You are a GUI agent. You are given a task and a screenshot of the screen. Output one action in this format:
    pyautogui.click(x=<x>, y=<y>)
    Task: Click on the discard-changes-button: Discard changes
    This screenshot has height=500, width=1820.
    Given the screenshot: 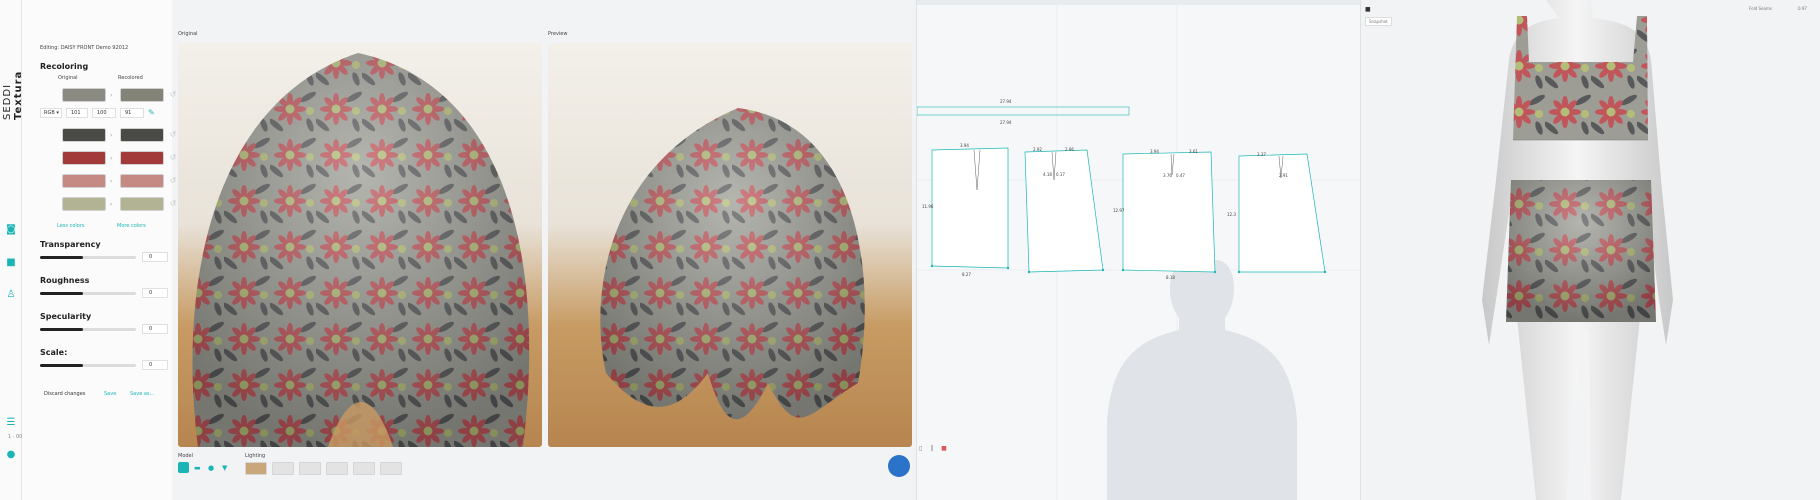 What is the action you would take?
    pyautogui.click(x=64, y=394)
    